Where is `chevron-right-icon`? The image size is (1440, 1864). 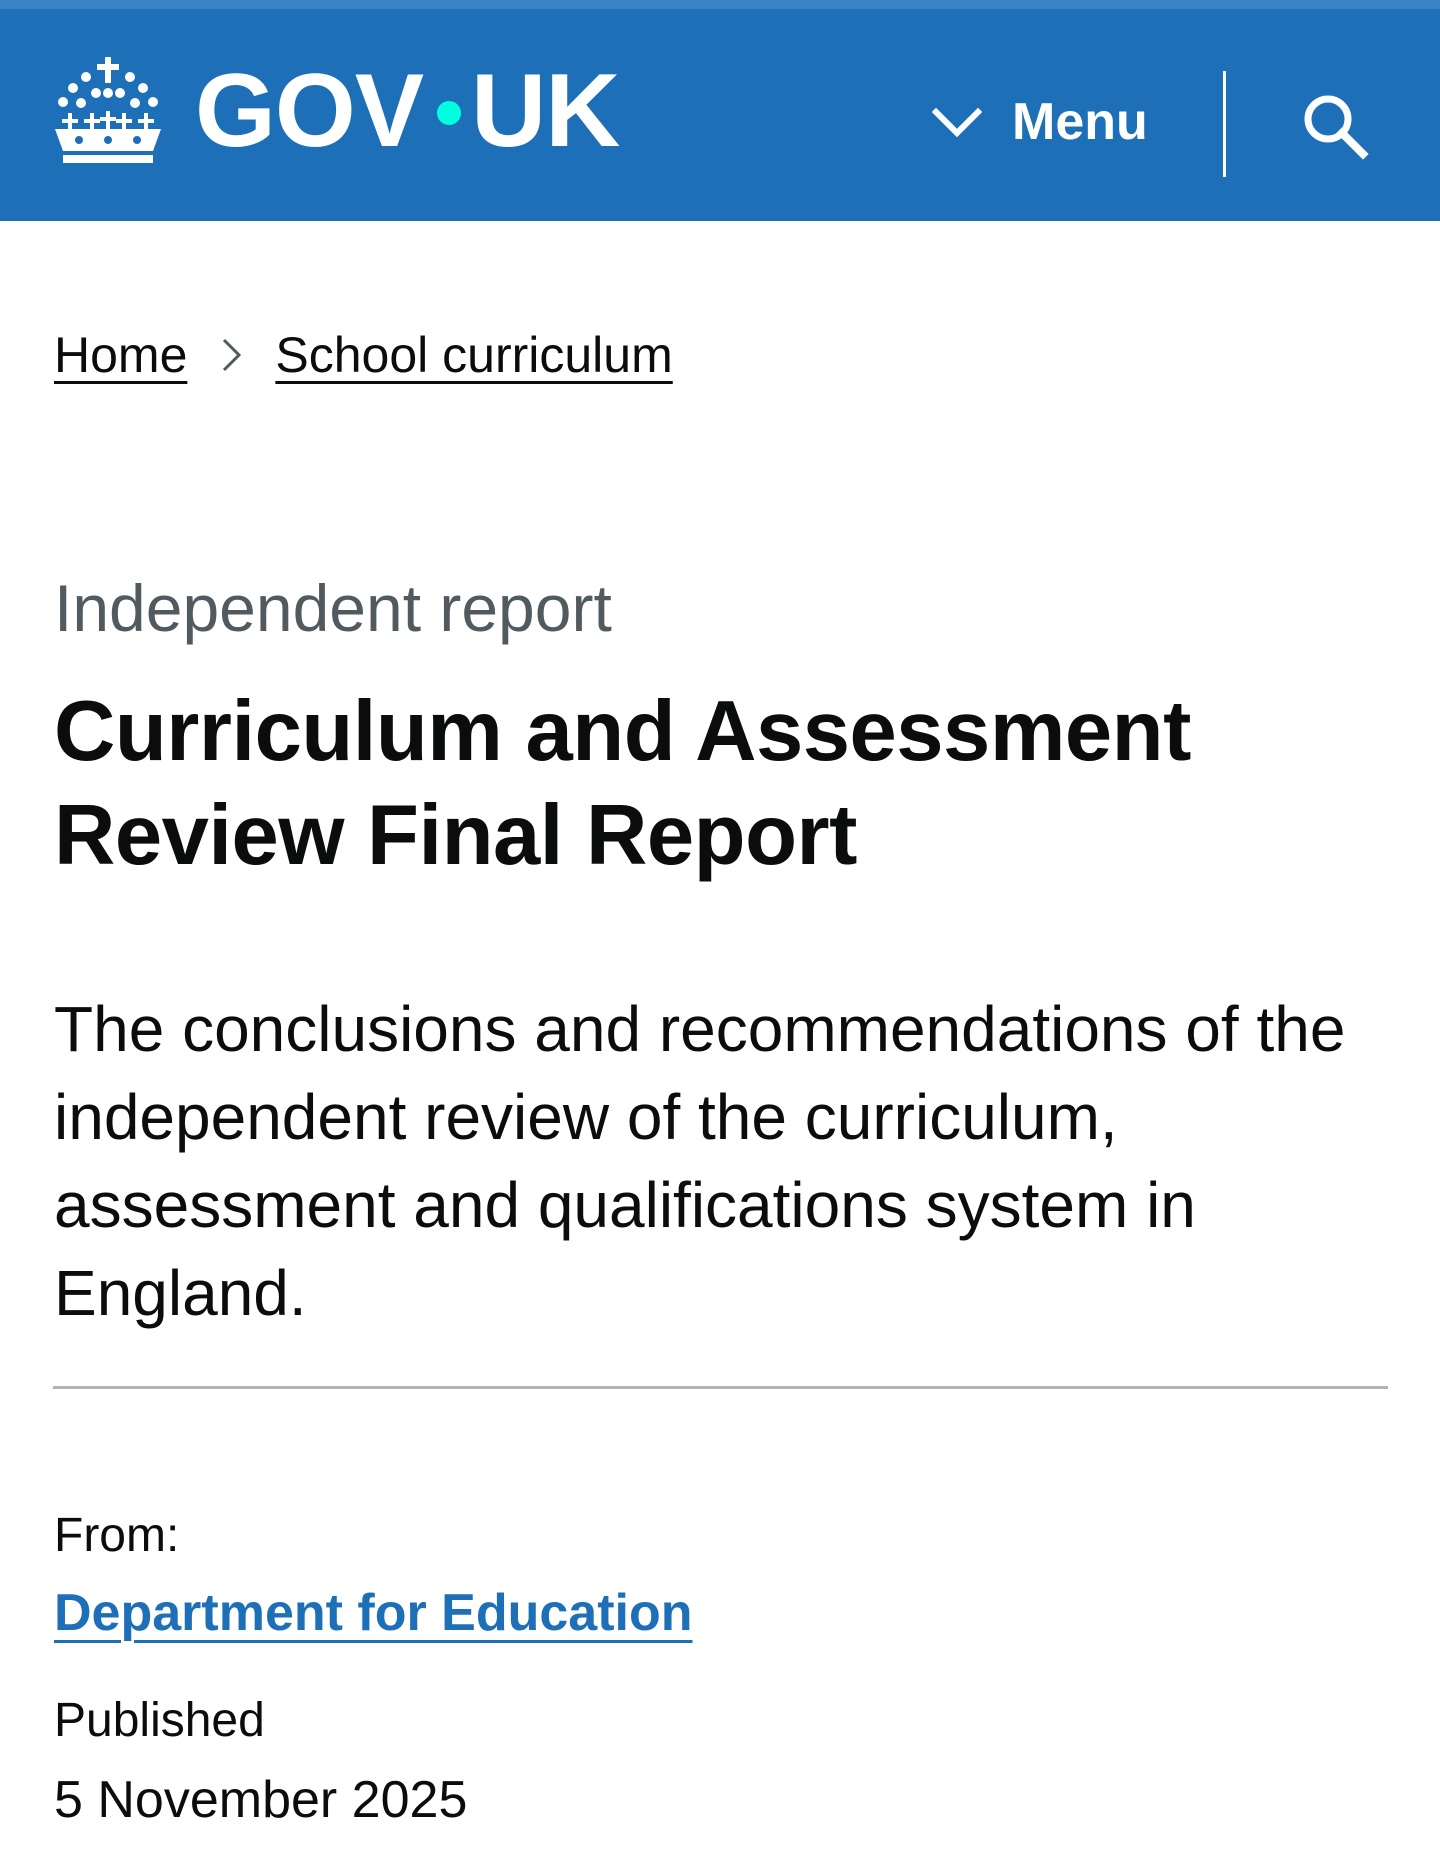 chevron-right-icon is located at coordinates (232, 355).